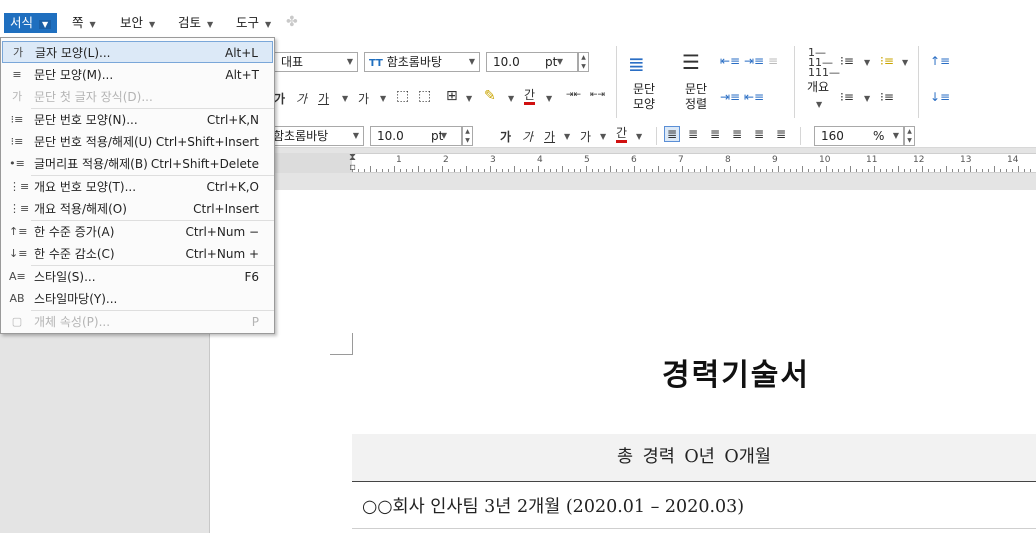  Describe the element at coordinates (549, 136) in the screenshot. I see `format-underline-button: 가` at that location.